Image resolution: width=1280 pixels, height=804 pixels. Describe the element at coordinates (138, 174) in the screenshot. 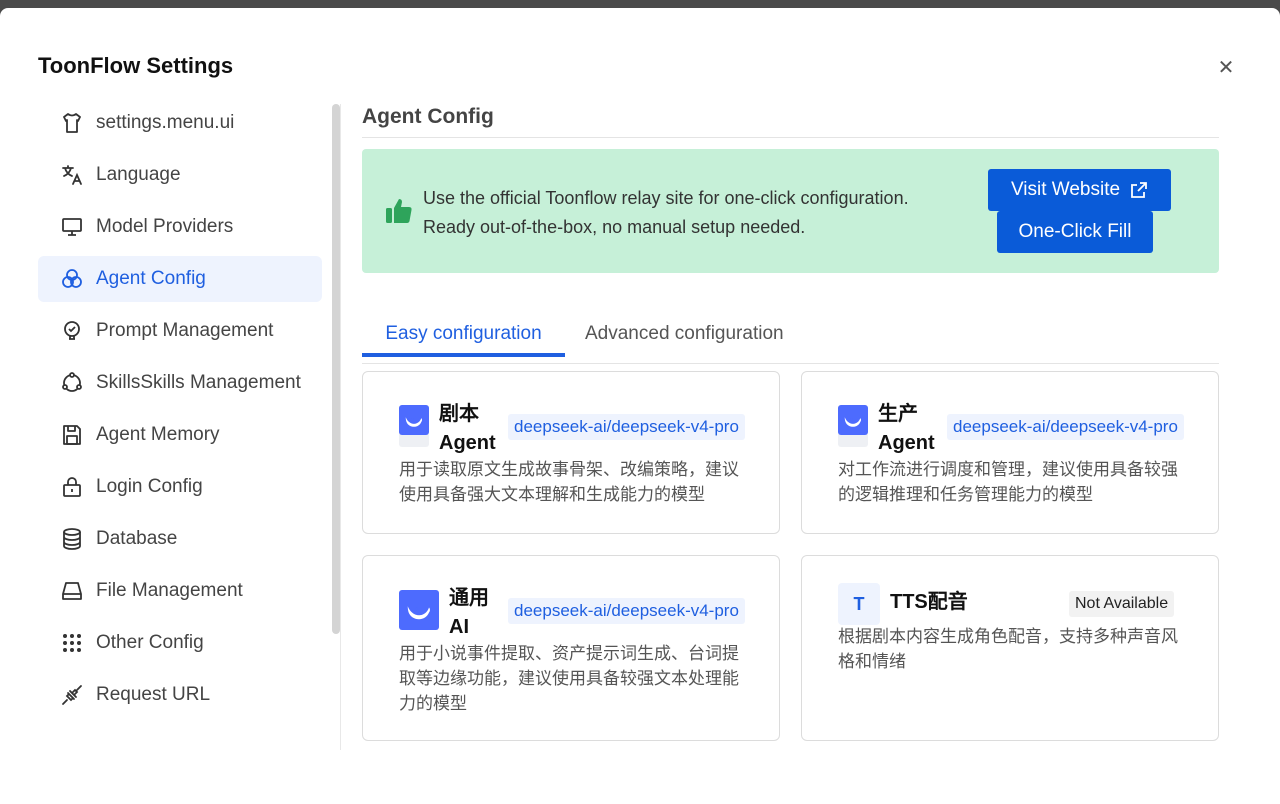

I see `sidebar-item-label: Language` at that location.